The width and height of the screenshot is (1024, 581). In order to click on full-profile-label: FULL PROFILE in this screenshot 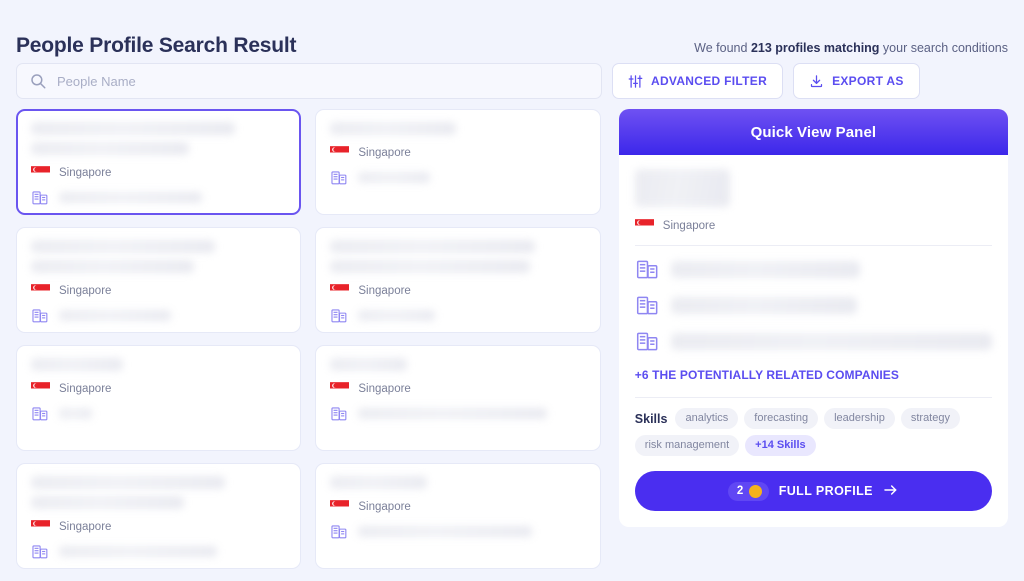, I will do `click(825, 491)`.